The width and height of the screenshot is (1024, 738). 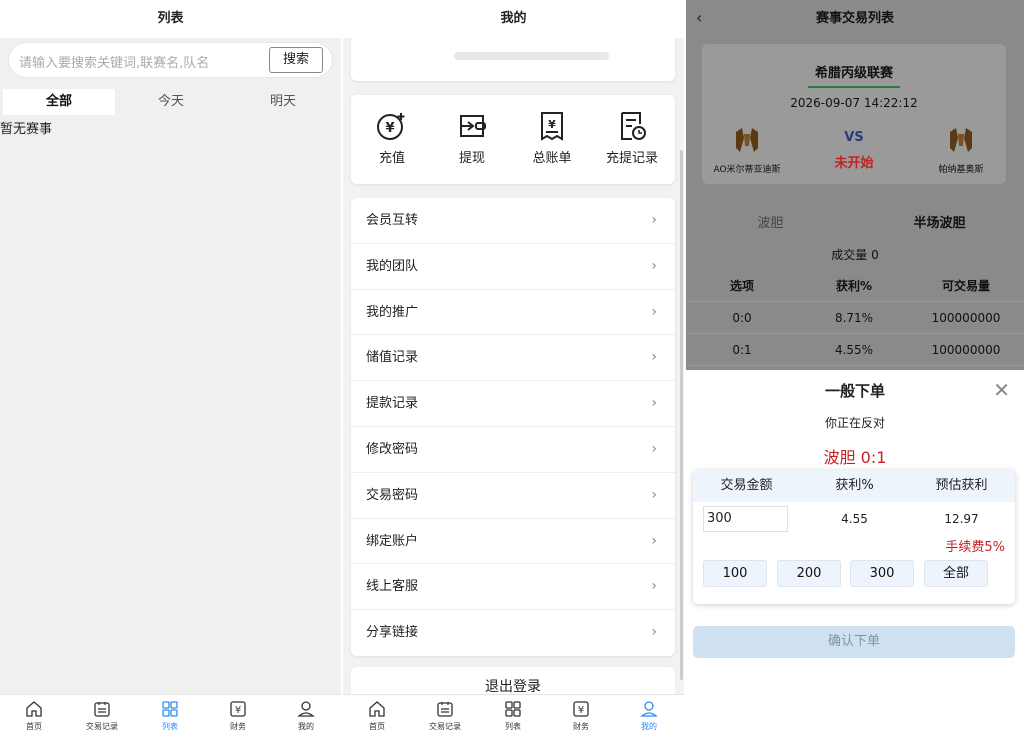 I want to click on menu-member-transfer: 会员互转 ›, so click(x=513, y=221).